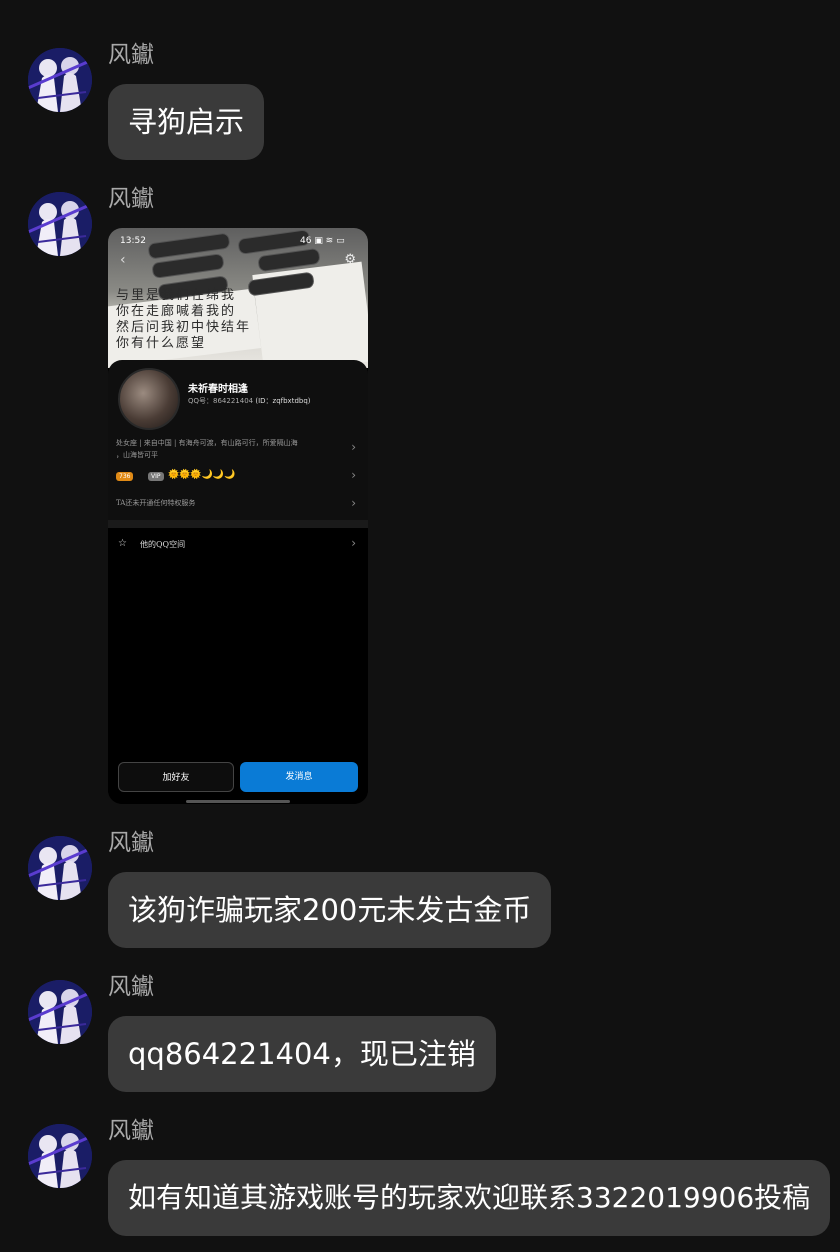  What do you see at coordinates (238, 801) in the screenshot?
I see `home-indicator` at bounding box center [238, 801].